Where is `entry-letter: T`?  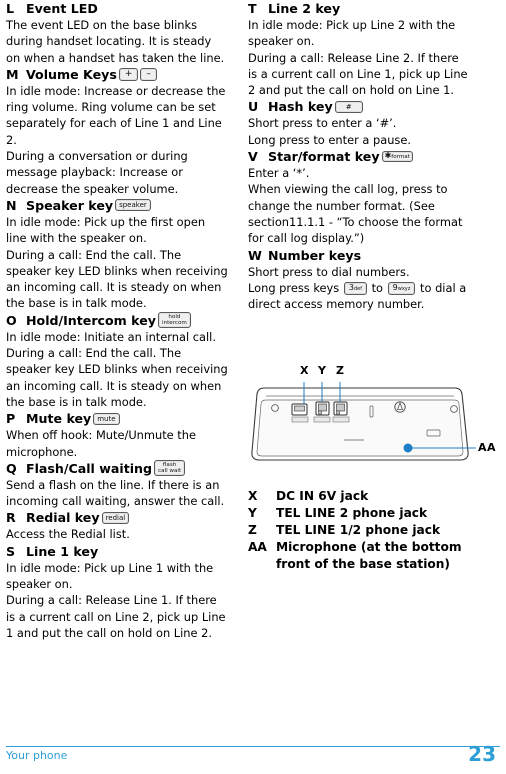 entry-letter: T is located at coordinates (252, 8).